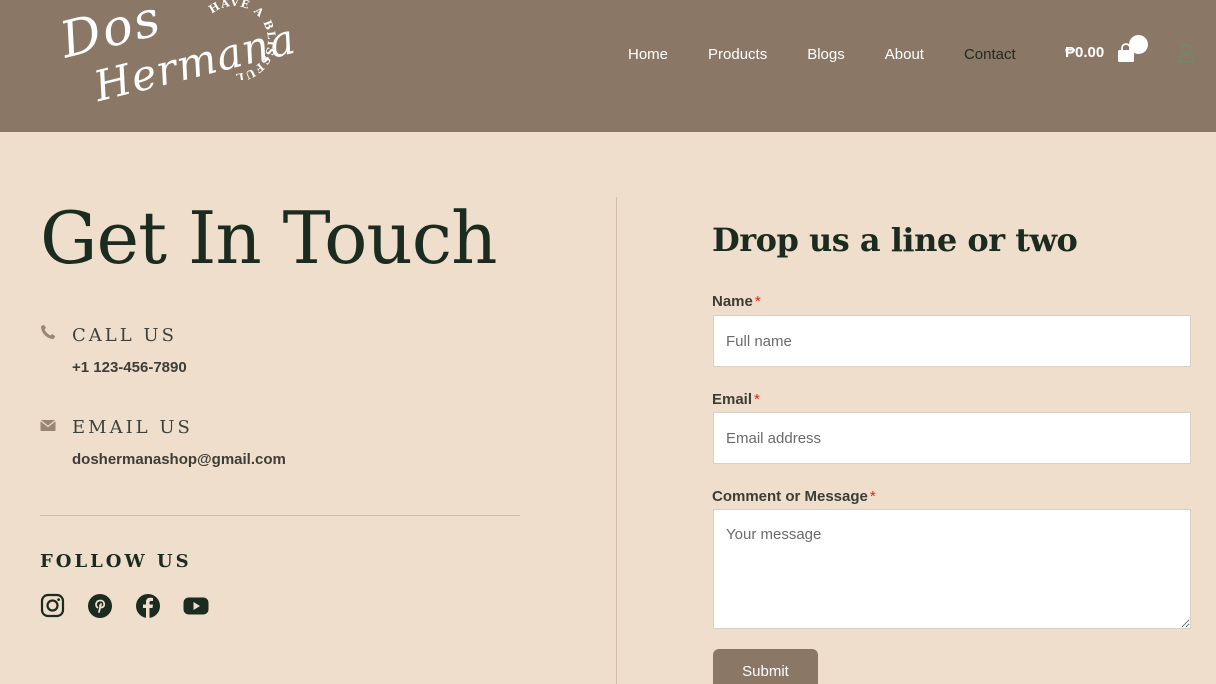  What do you see at coordinates (48, 425) in the screenshot?
I see `envelope-icon` at bounding box center [48, 425].